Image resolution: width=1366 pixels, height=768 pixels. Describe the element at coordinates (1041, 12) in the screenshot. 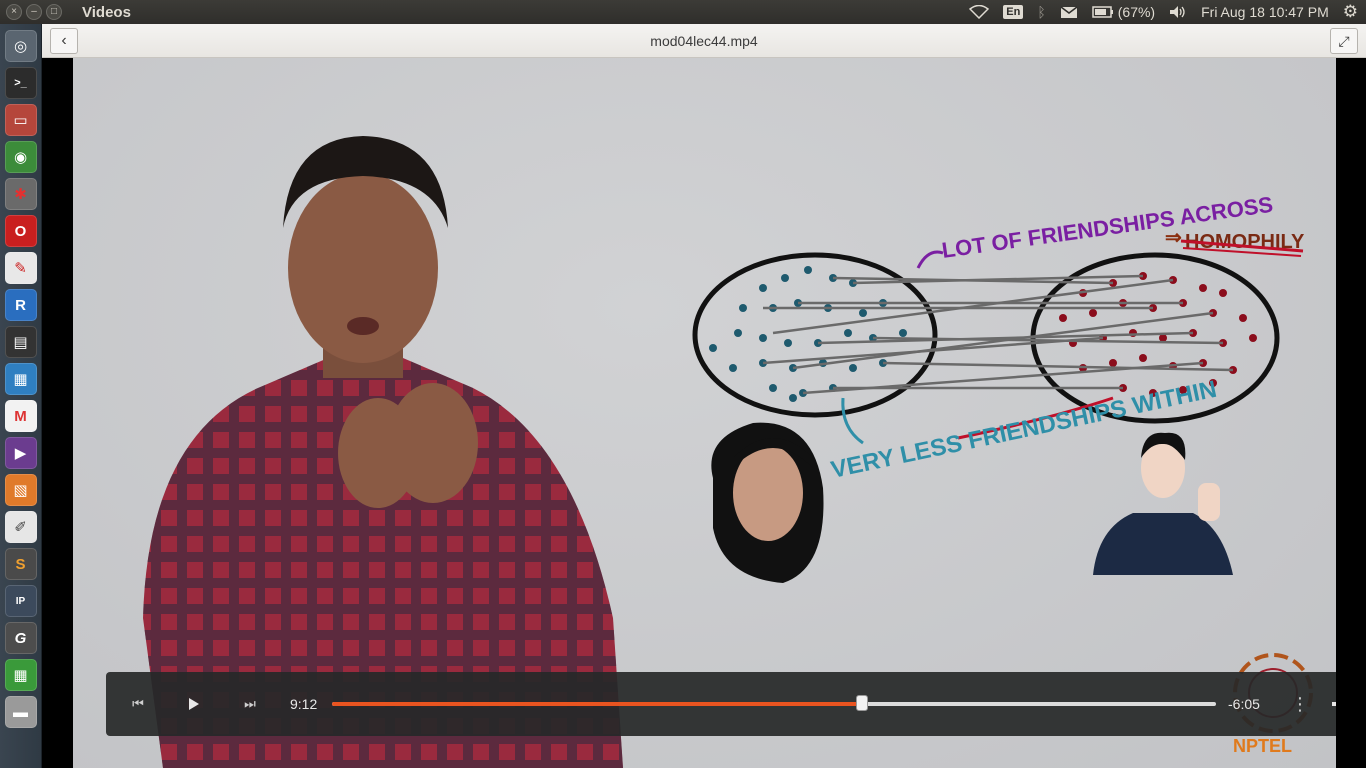

I see `bluetooth-icon: ᛒ` at that location.